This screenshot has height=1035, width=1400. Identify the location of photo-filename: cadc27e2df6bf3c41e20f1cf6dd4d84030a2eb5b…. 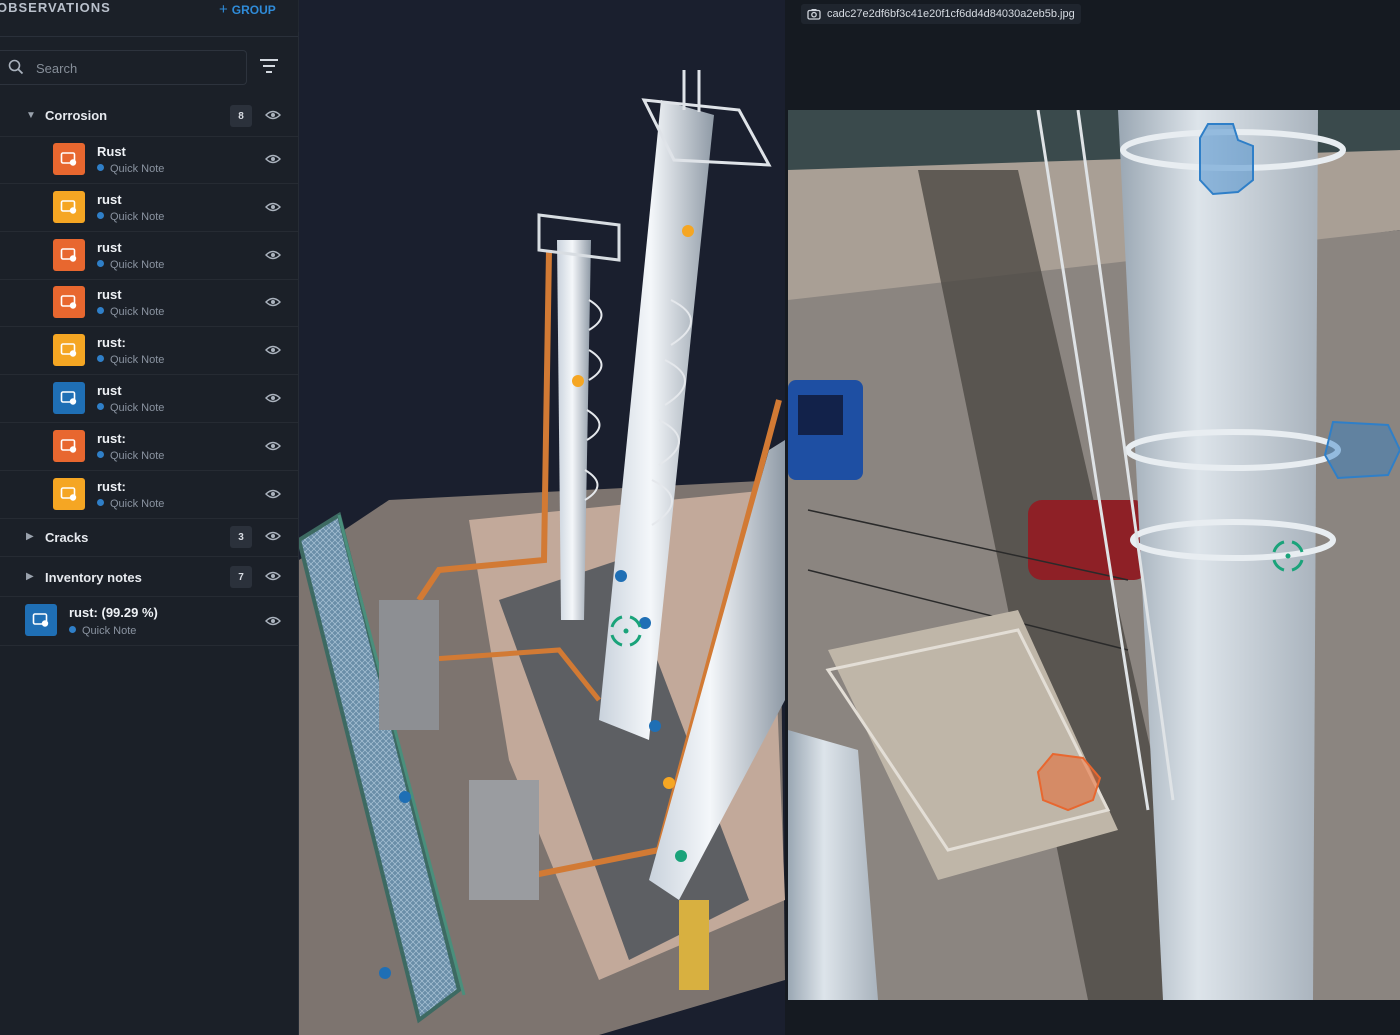
(951, 14).